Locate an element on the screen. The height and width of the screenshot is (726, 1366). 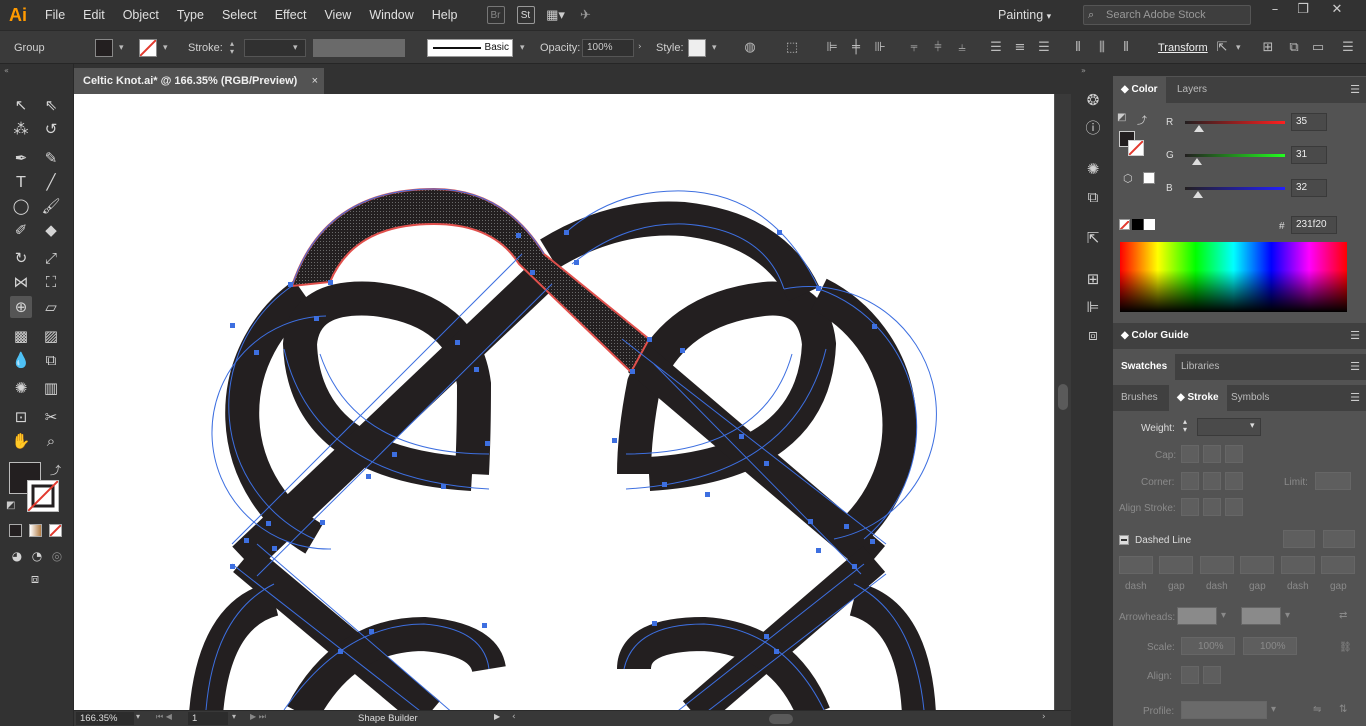
tab-layers: Layers is located at coordinates (1192, 90).